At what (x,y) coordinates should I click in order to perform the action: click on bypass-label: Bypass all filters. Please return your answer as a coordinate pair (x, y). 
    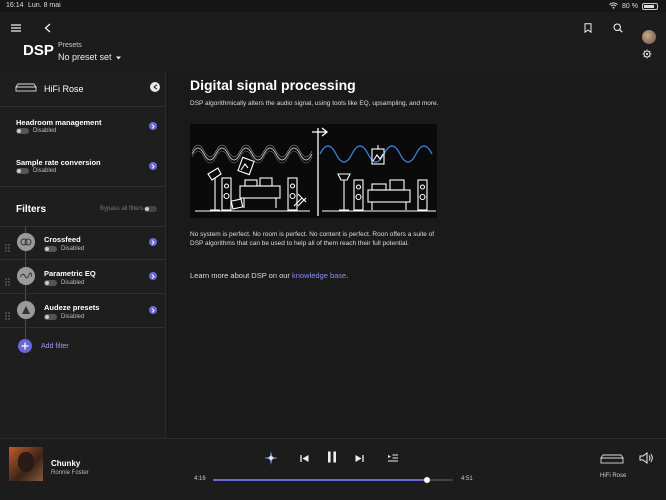
    Looking at the image, I should click on (122, 209).